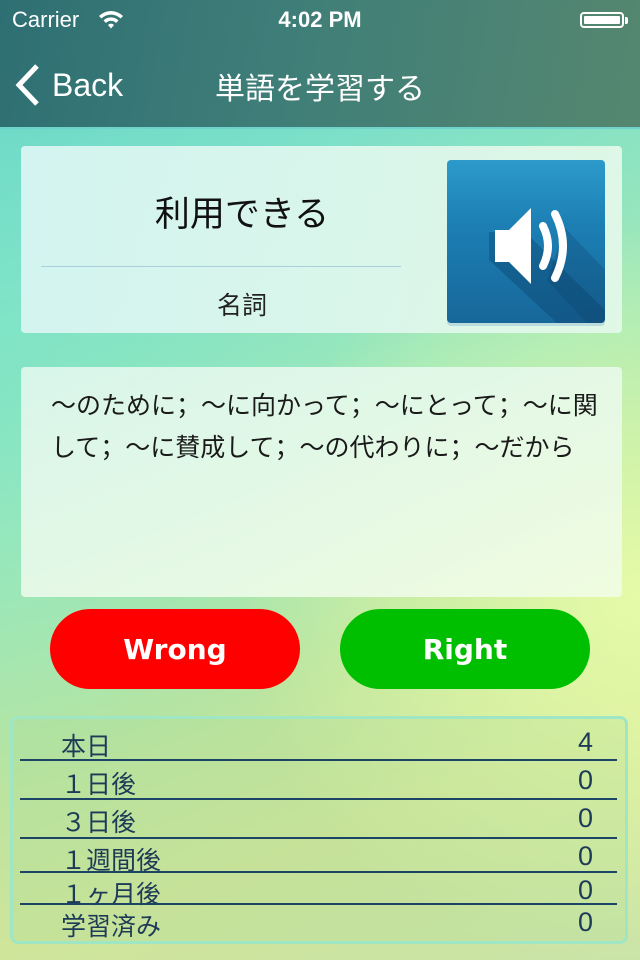 This screenshot has height=960, width=640. I want to click on stat-label: 学習済み, so click(111, 926).